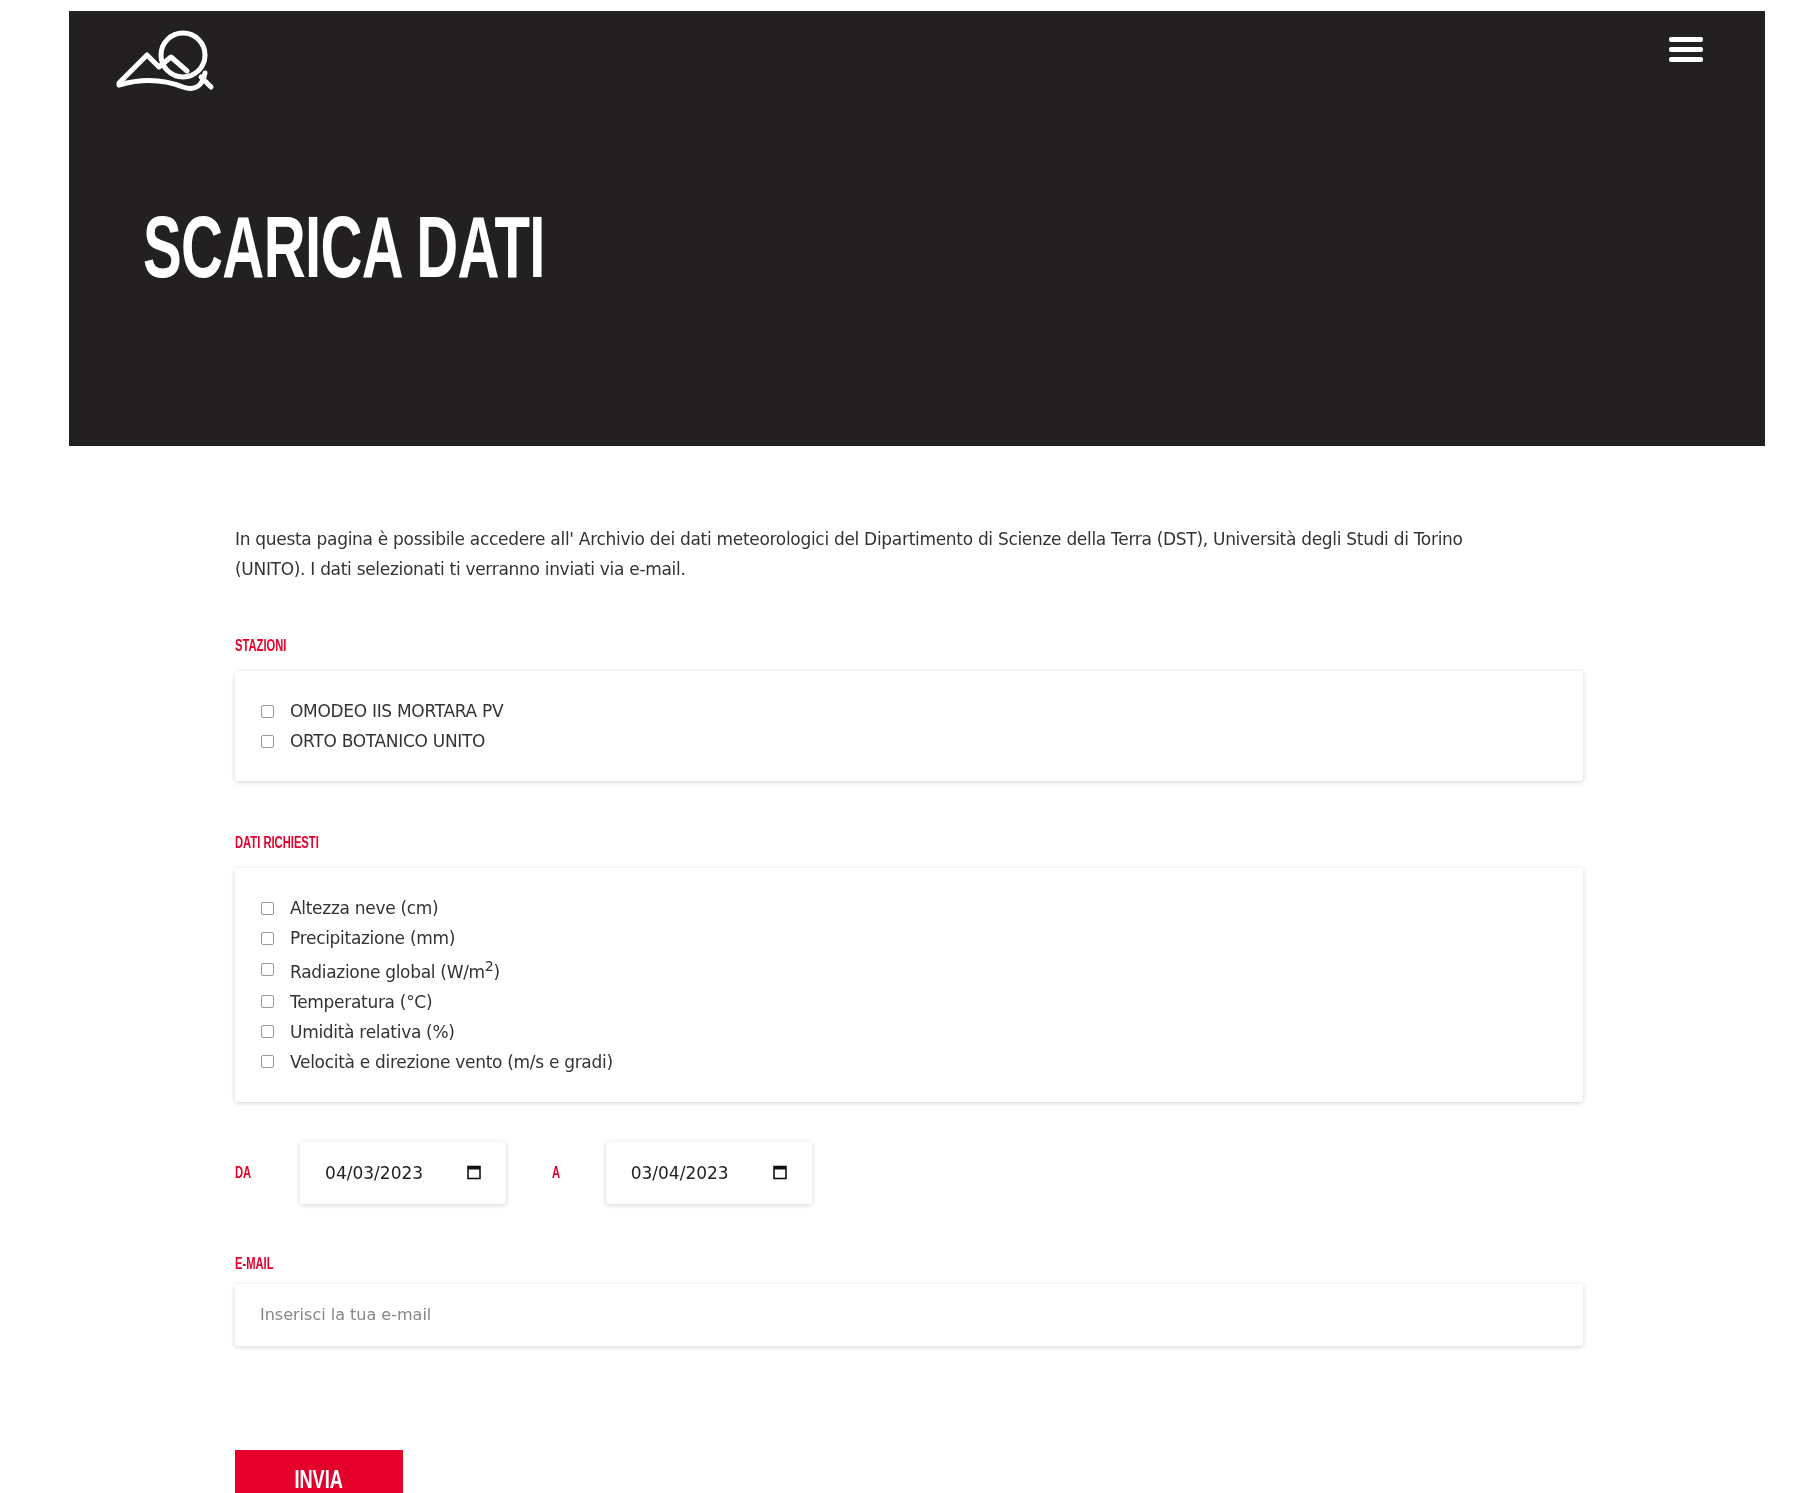 This screenshot has width=1800, height=1493. I want to click on checkbox-label: OMODEO IIS MORTARA PV, so click(397, 711).